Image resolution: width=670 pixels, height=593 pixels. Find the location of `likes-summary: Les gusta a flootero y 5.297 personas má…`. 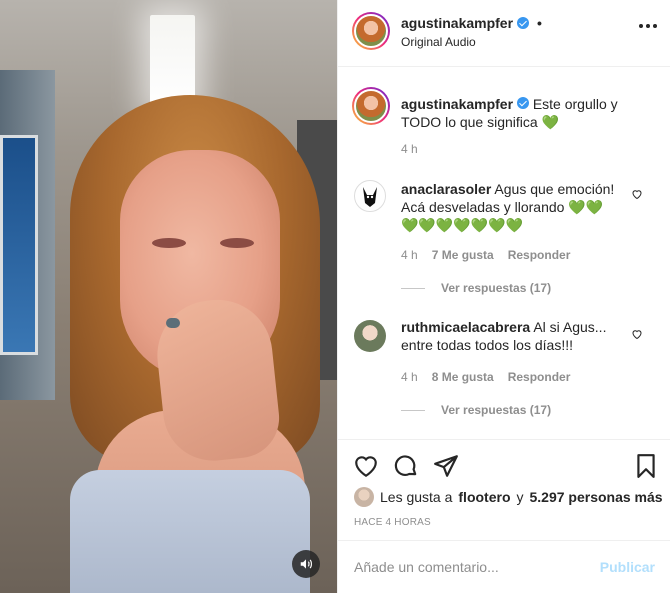

likes-summary: Les gusta a flootero y 5.297 personas má… is located at coordinates (508, 497).